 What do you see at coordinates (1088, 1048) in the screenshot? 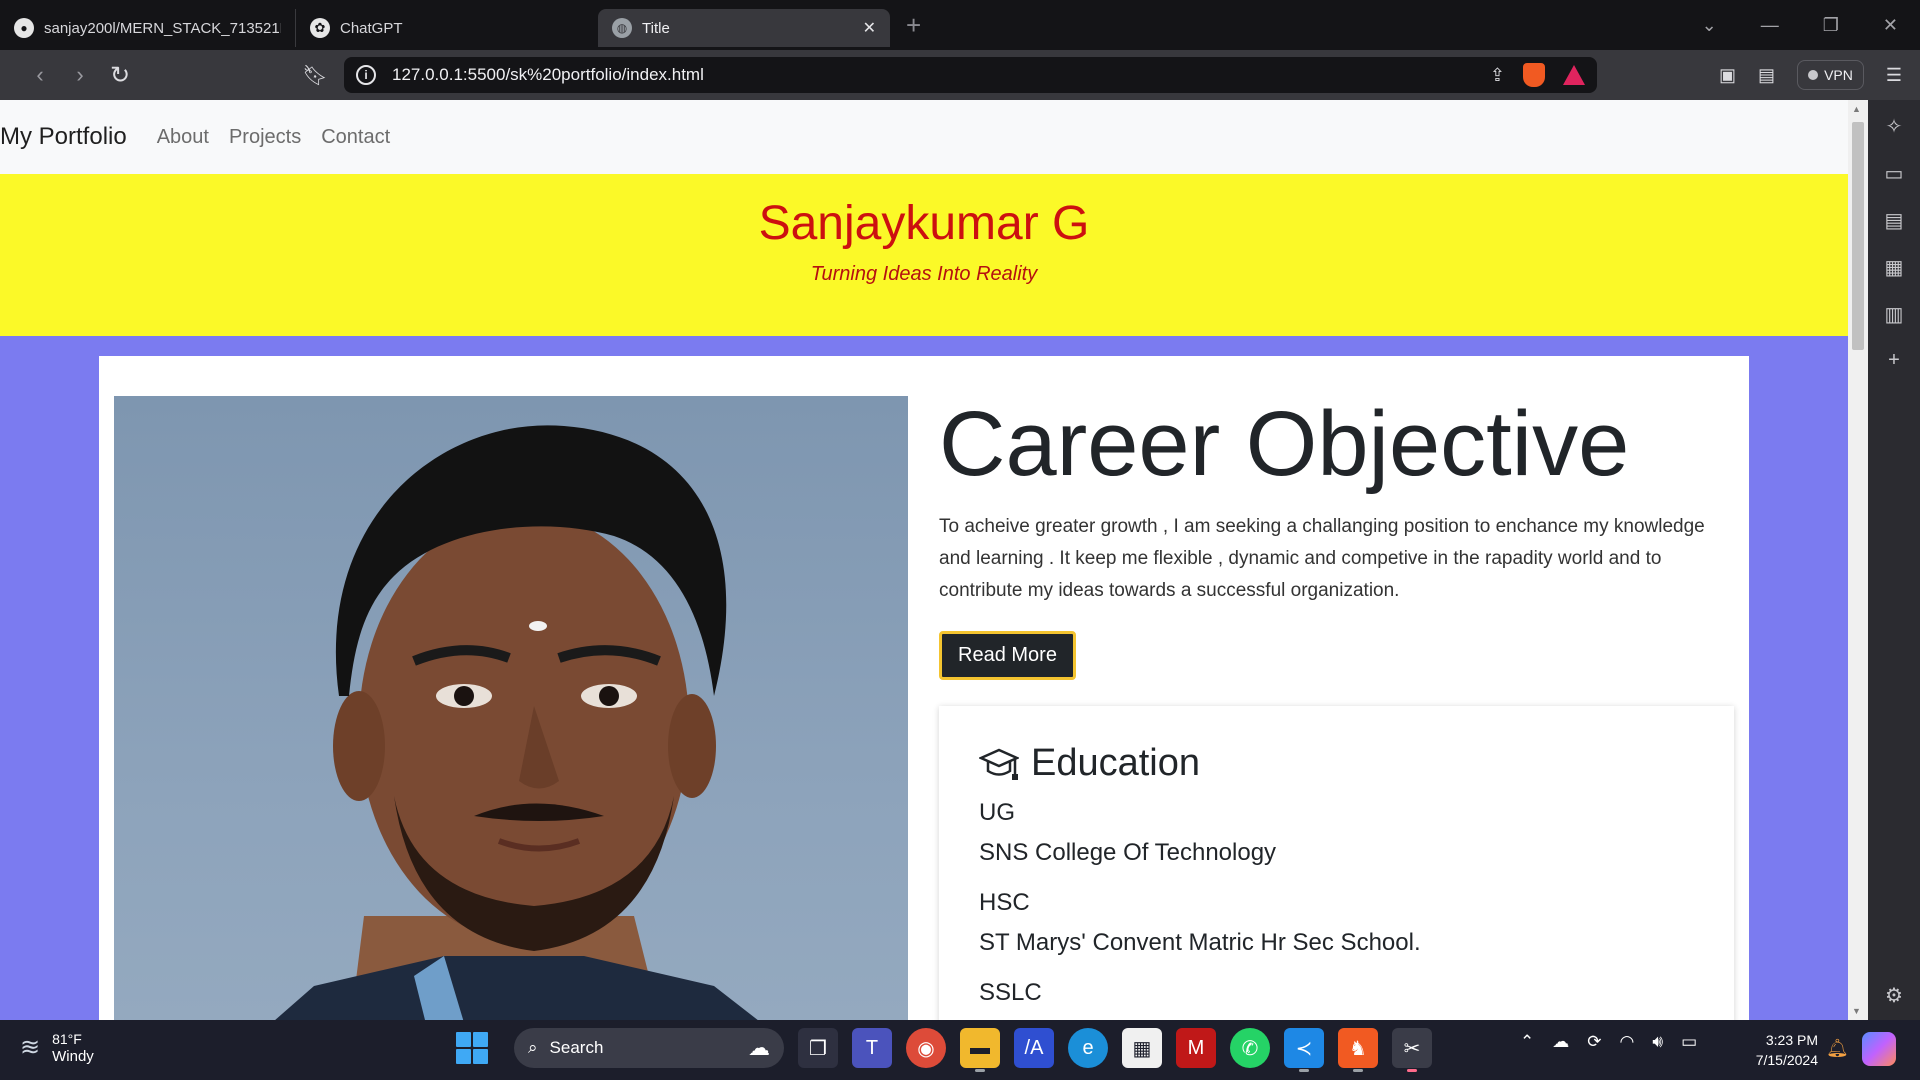
I see `edge-icon: e` at bounding box center [1088, 1048].